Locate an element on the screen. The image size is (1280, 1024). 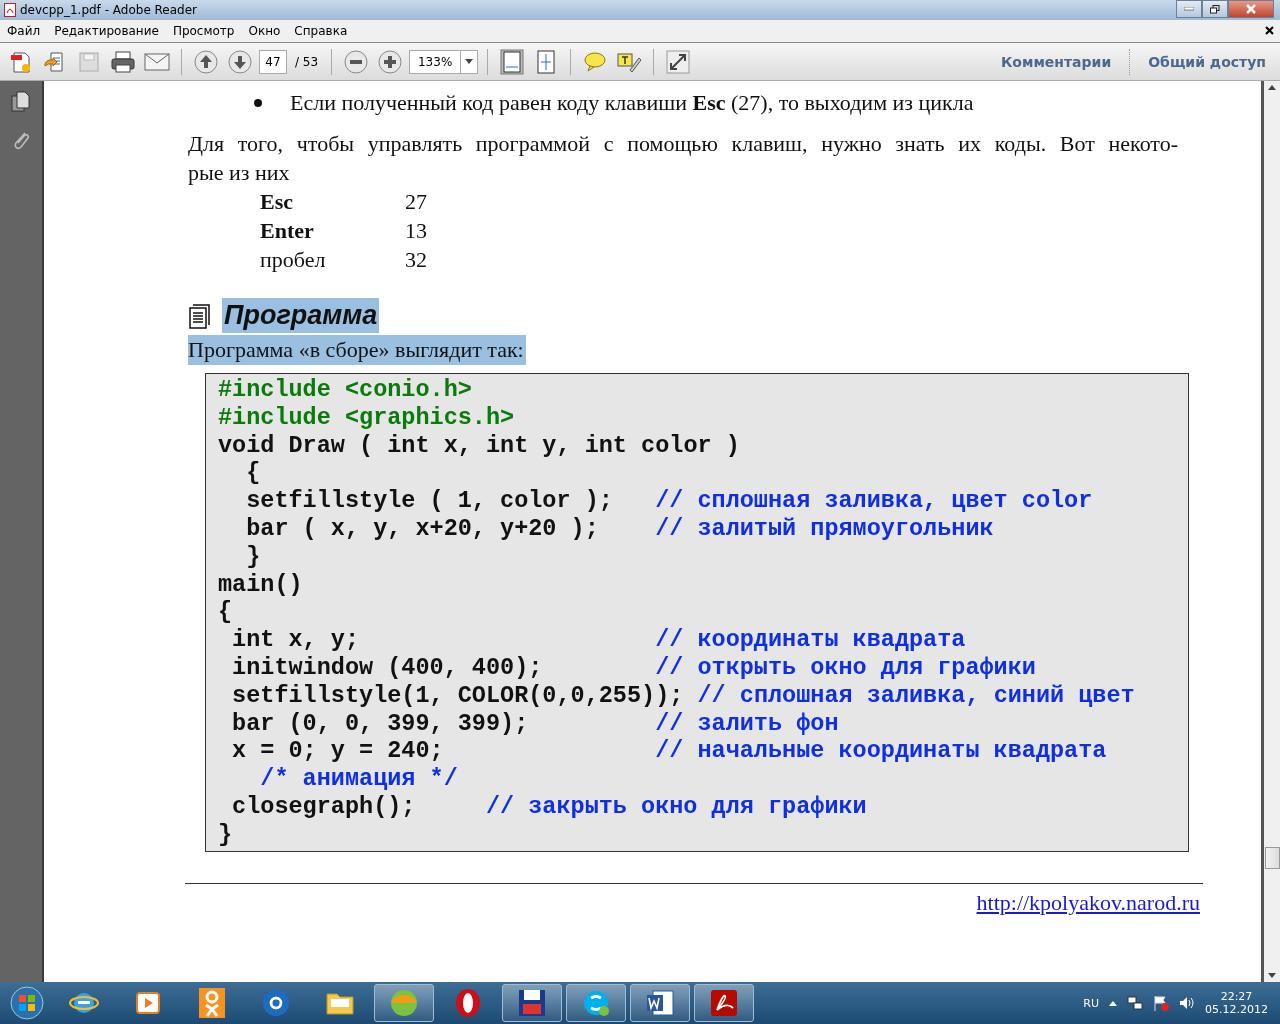
code-text: setfillstyle(1, COLOR(0,0,255)); is located at coordinates (457, 695).